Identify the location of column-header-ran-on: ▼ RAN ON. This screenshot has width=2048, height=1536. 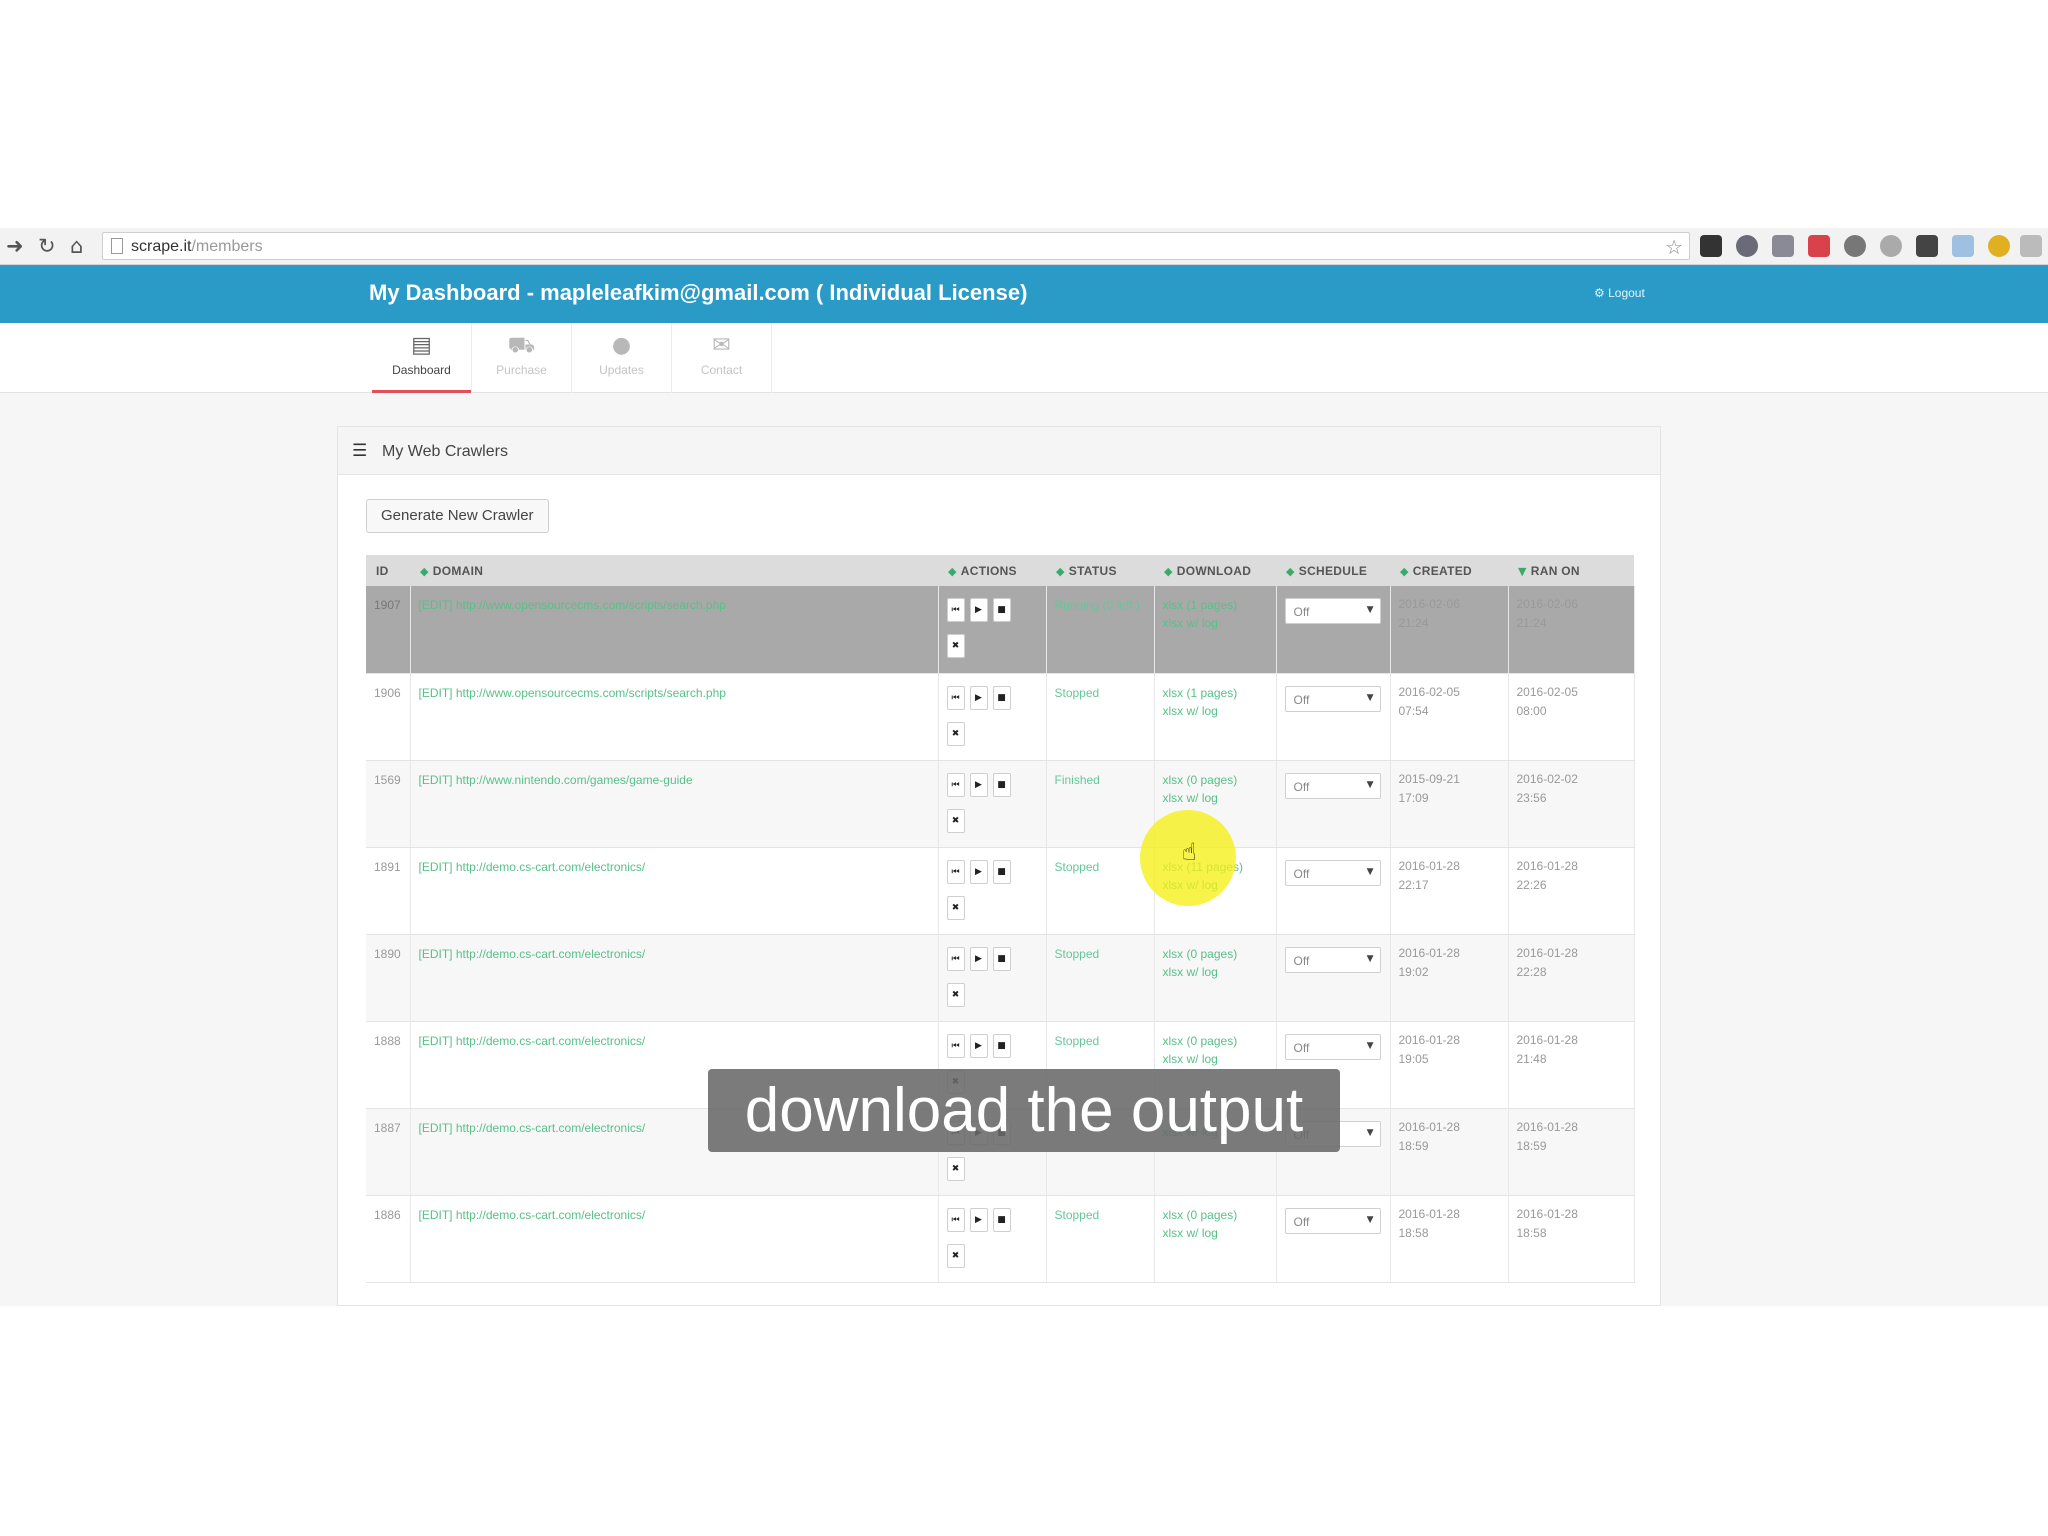
(1571, 570).